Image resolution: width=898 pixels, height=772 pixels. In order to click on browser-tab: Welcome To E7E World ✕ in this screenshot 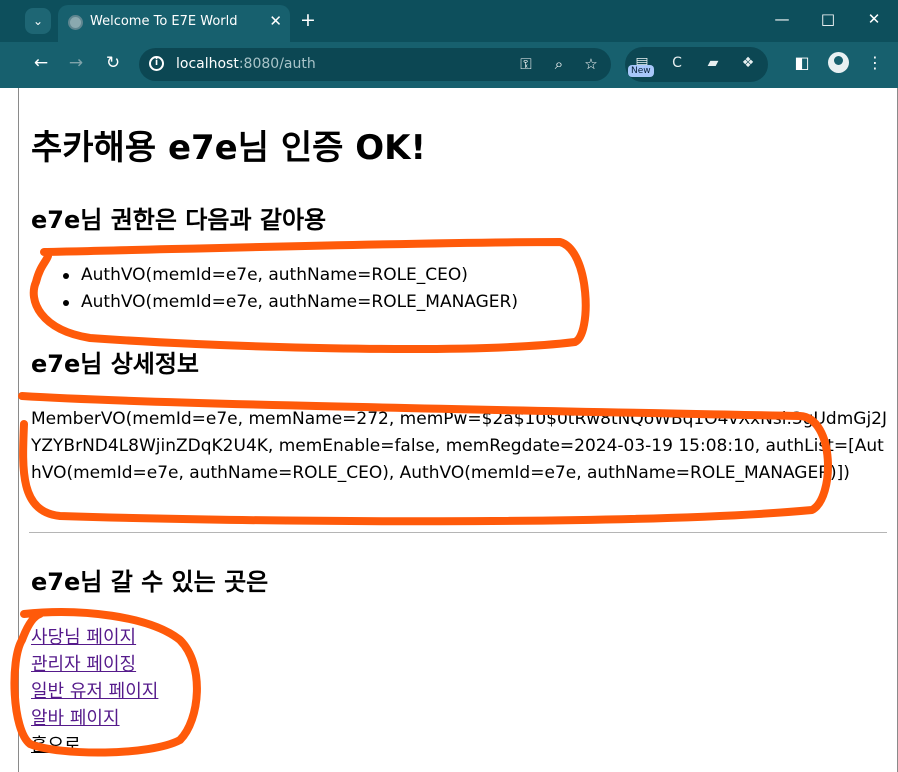, I will do `click(174, 23)`.